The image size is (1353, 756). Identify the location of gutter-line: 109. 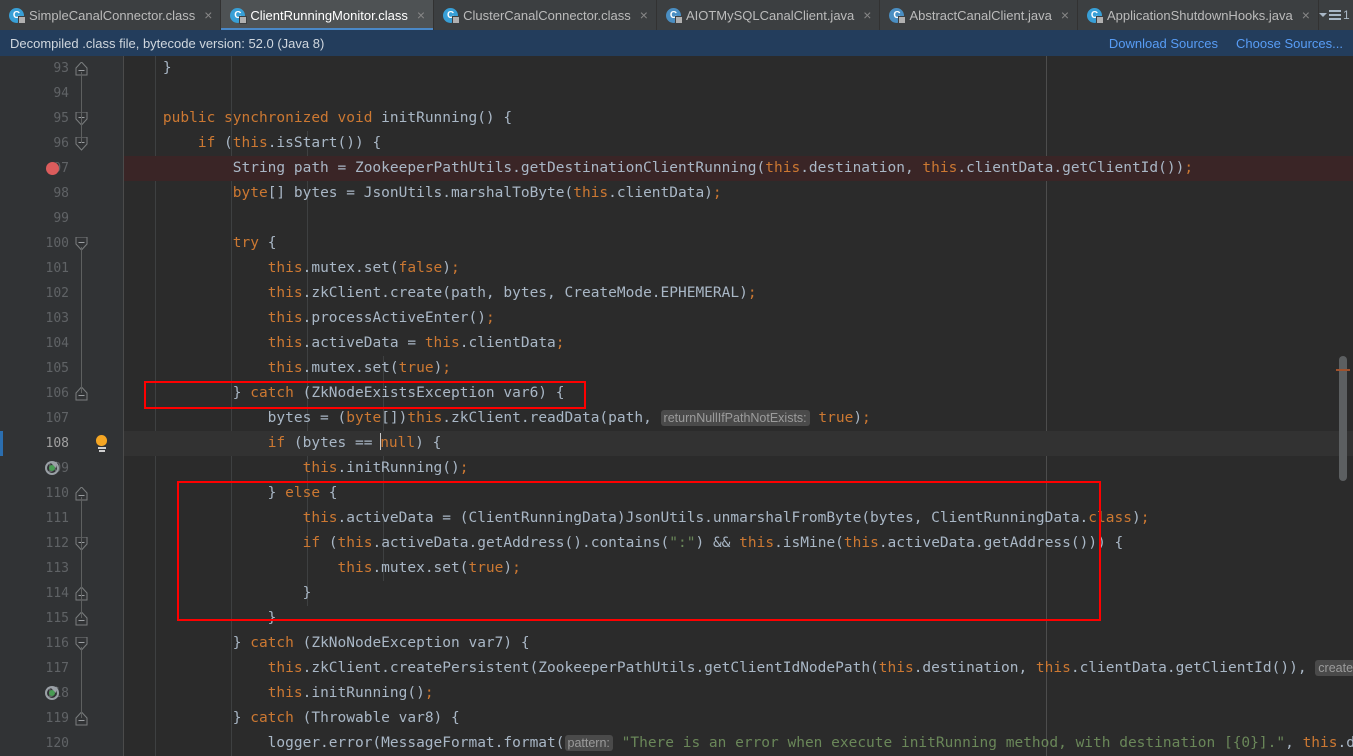
(62, 468).